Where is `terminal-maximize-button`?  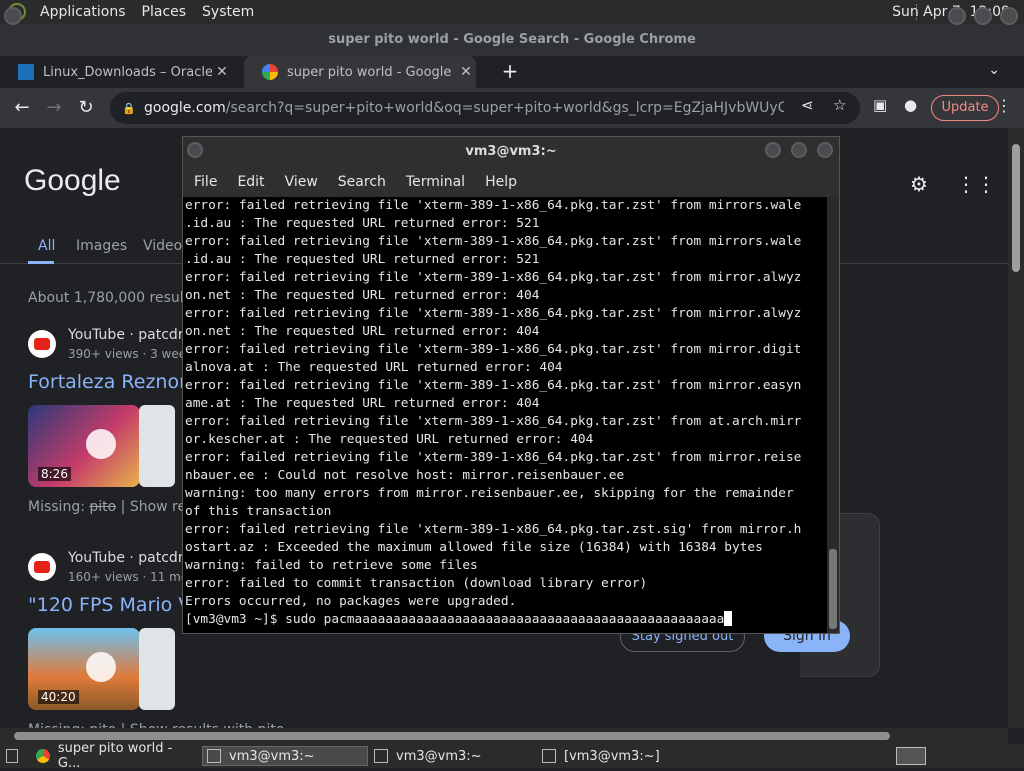
terminal-maximize-button is located at coordinates (799, 150).